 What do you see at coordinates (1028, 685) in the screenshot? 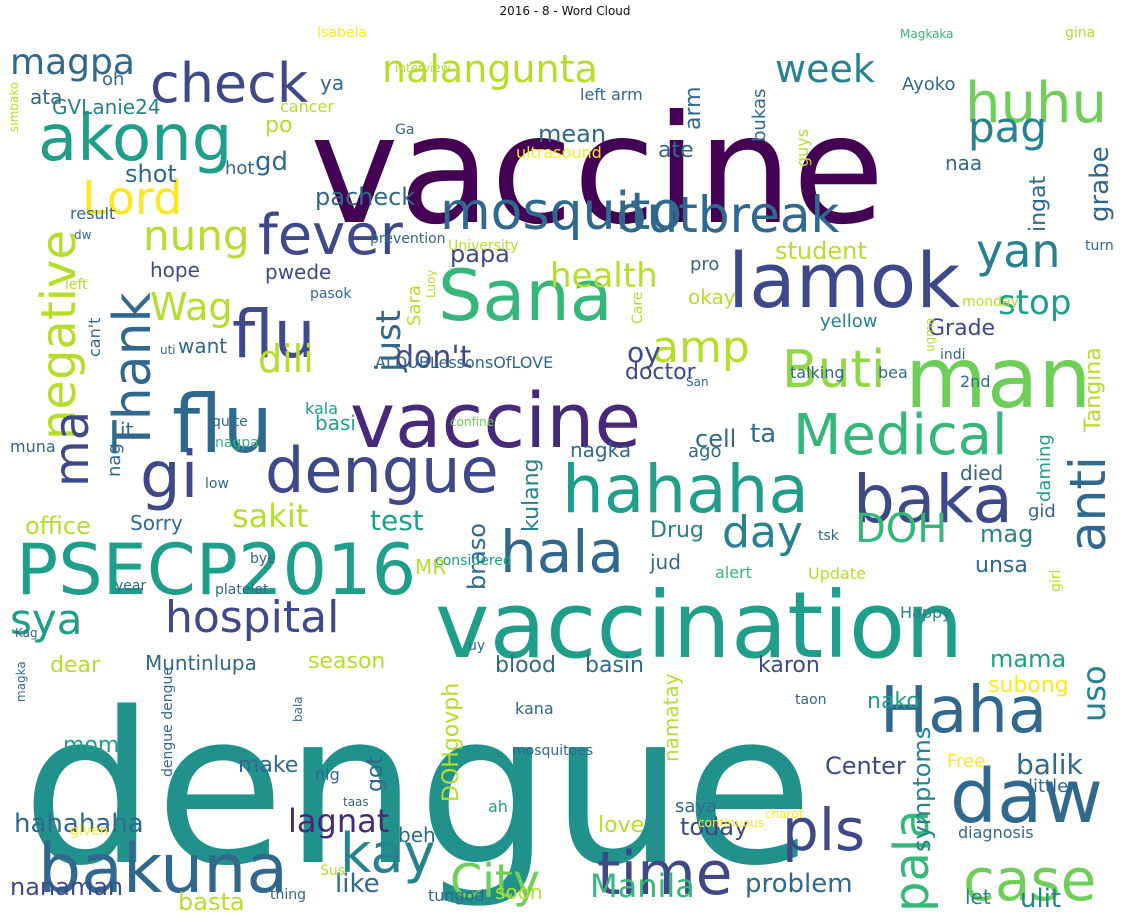
I see `cloud-word: subong` at bounding box center [1028, 685].